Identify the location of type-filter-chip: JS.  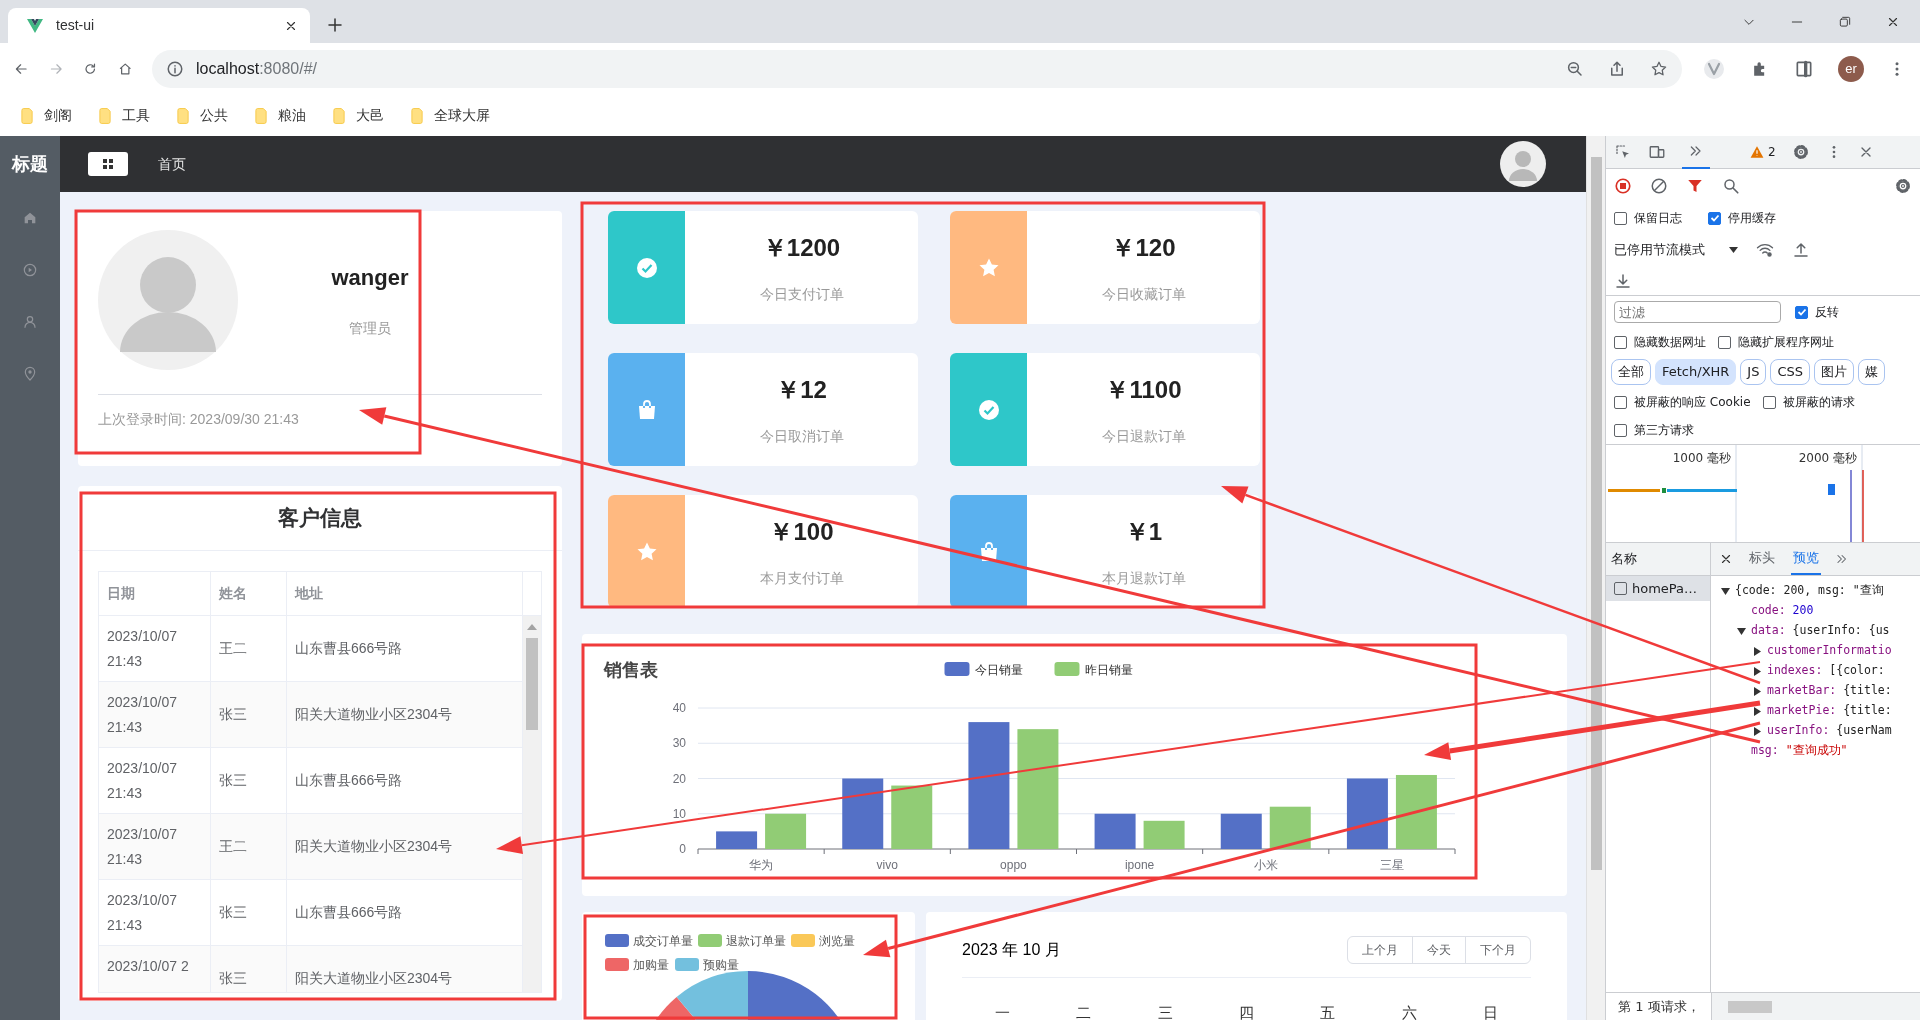
(1753, 372).